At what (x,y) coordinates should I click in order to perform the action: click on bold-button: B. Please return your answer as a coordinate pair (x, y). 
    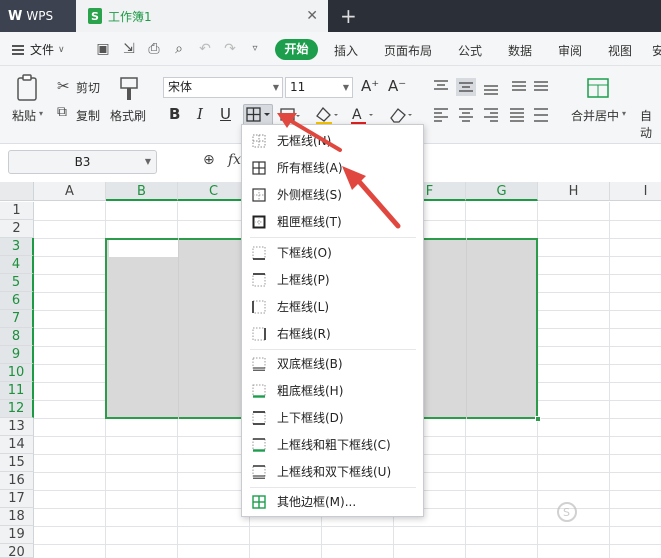
    Looking at the image, I should click on (174, 114).